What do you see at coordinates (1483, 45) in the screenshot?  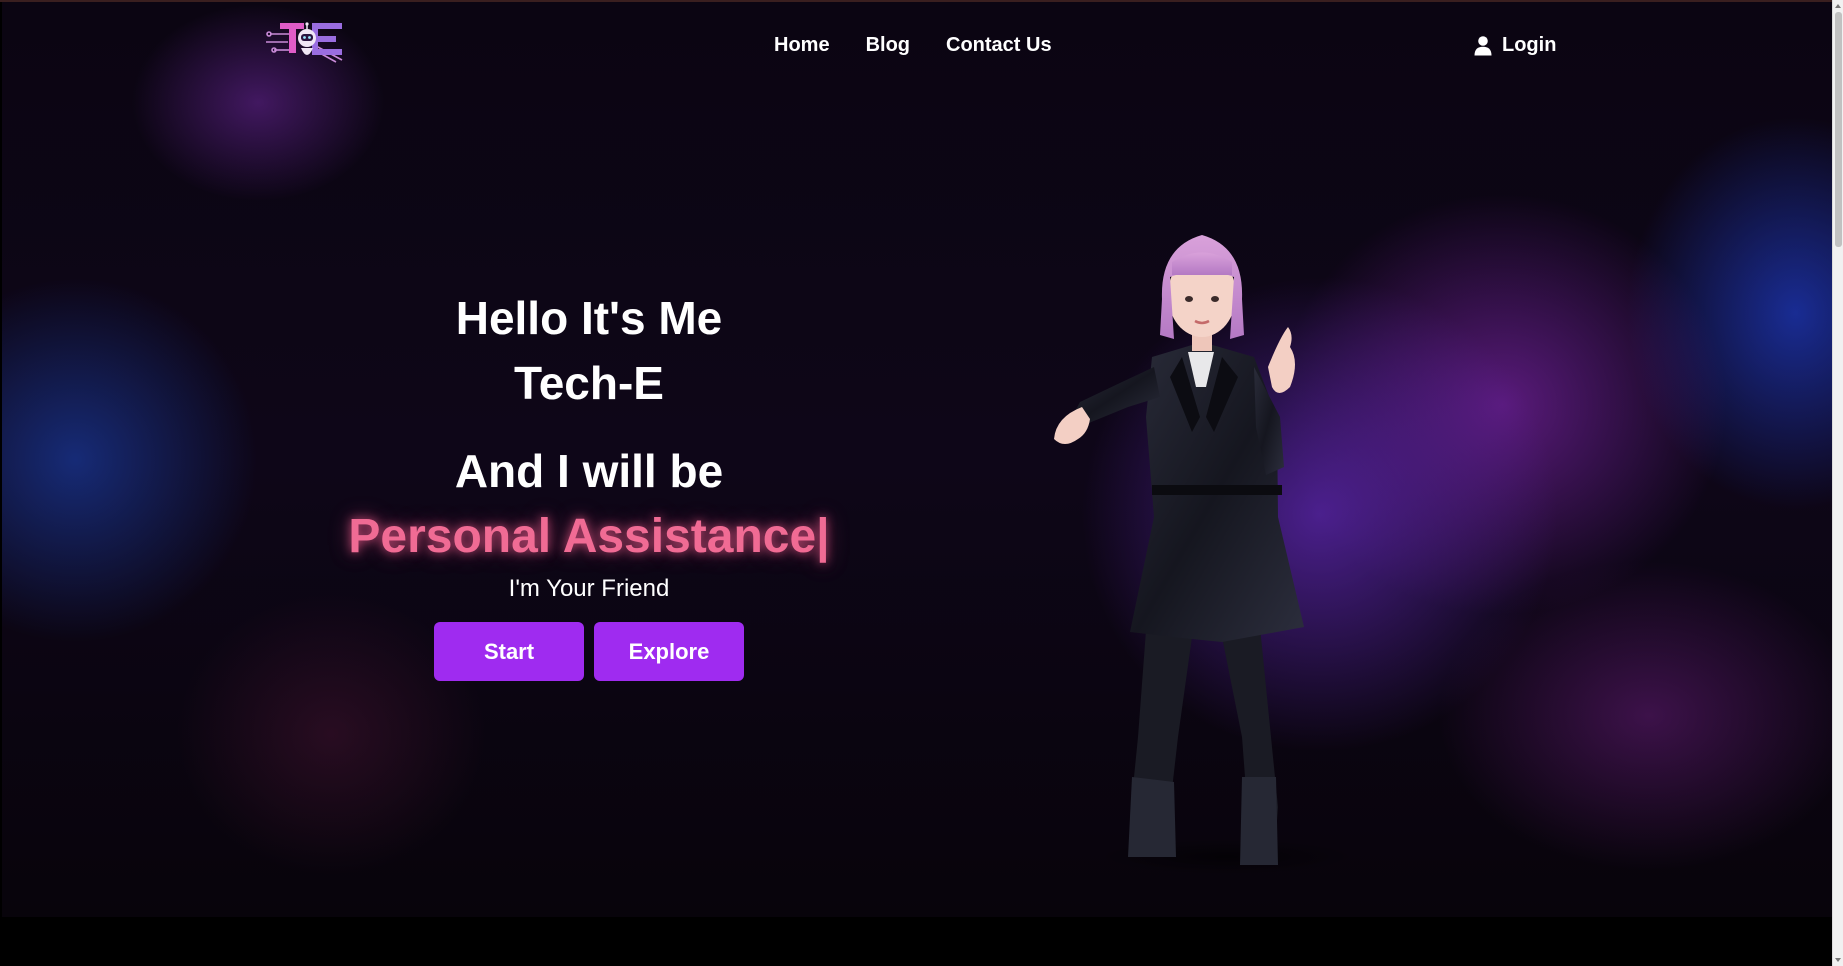 I see `user-icon` at bounding box center [1483, 45].